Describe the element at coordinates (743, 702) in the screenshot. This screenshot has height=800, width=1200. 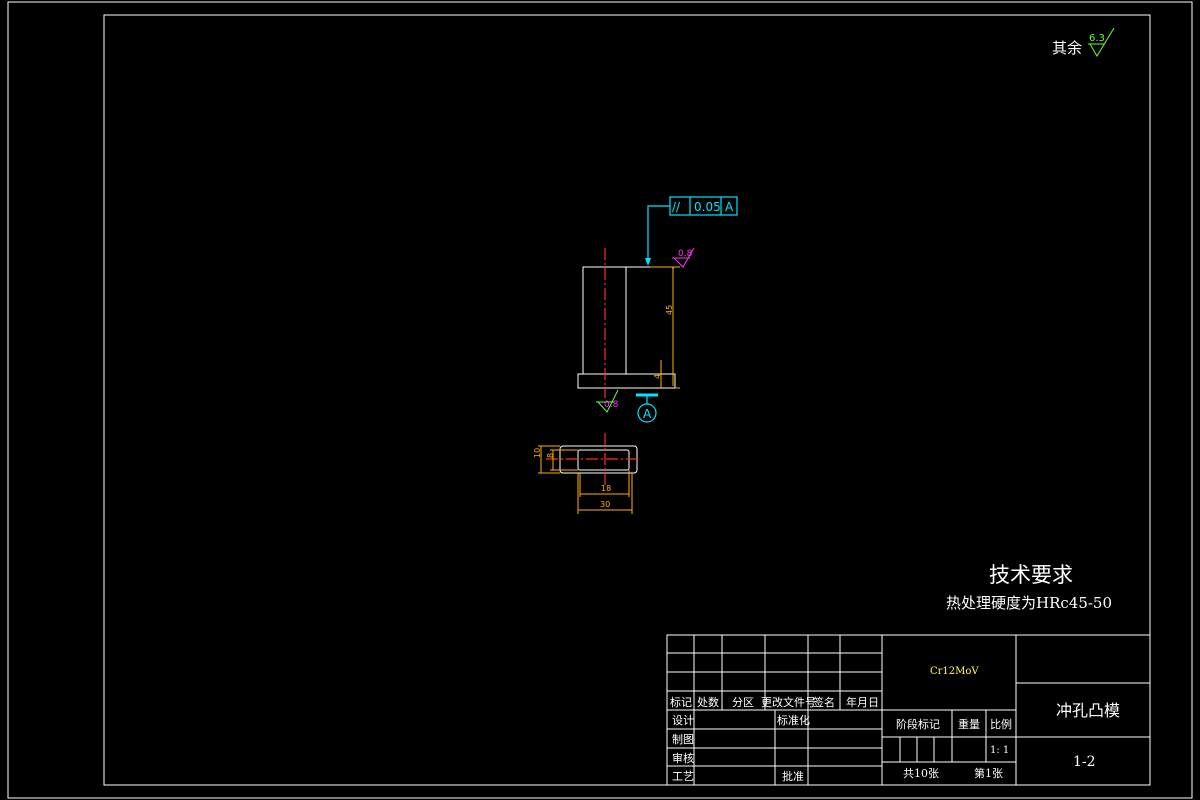
I see `tb-header-2: 分区` at that location.